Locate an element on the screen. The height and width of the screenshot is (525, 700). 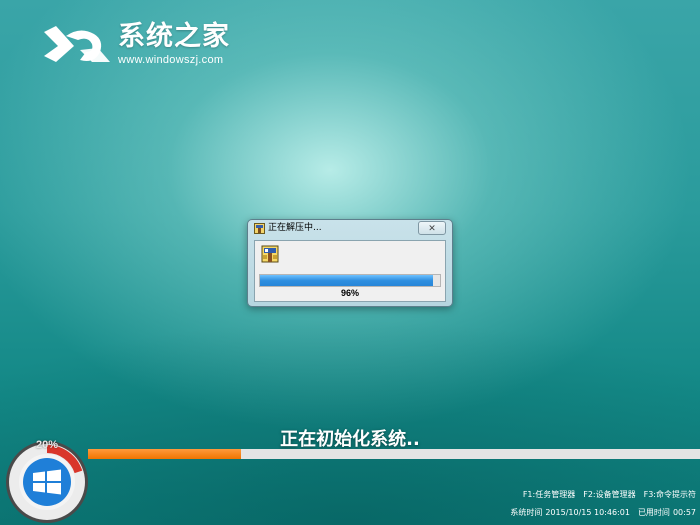
gauge-percent: 20% is located at coordinates (47, 445).